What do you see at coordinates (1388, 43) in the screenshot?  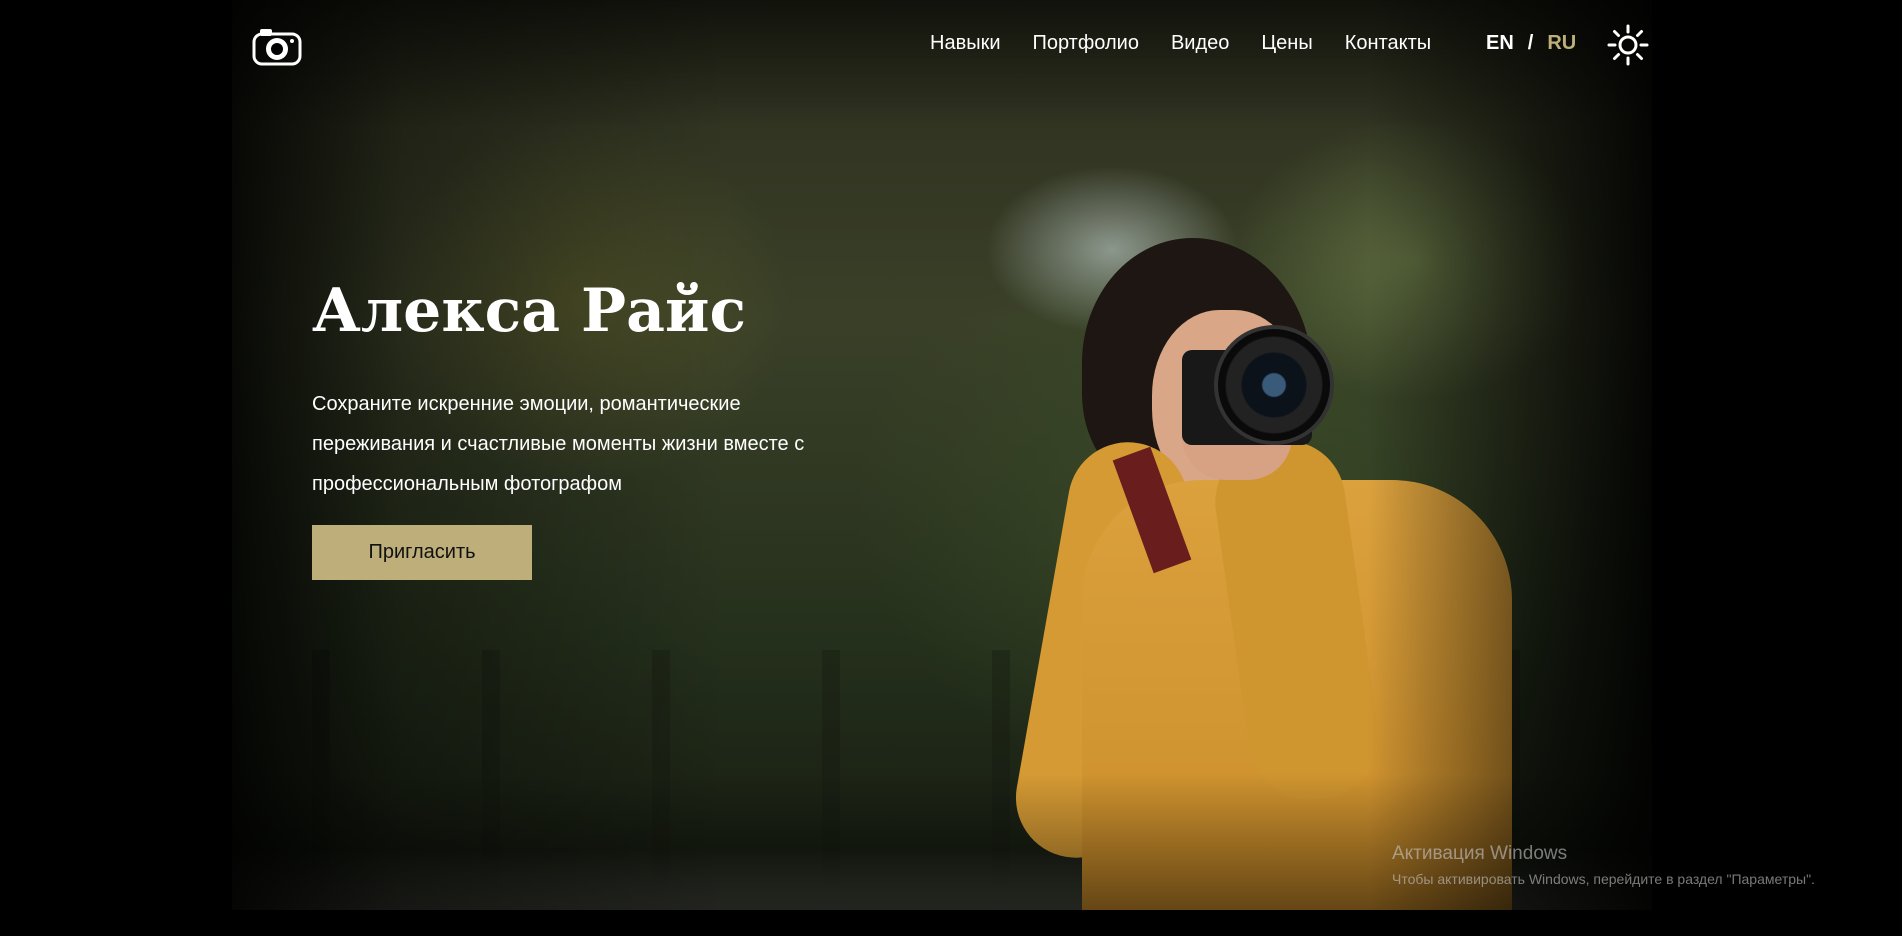 I see `nav-contacts: Контакты` at bounding box center [1388, 43].